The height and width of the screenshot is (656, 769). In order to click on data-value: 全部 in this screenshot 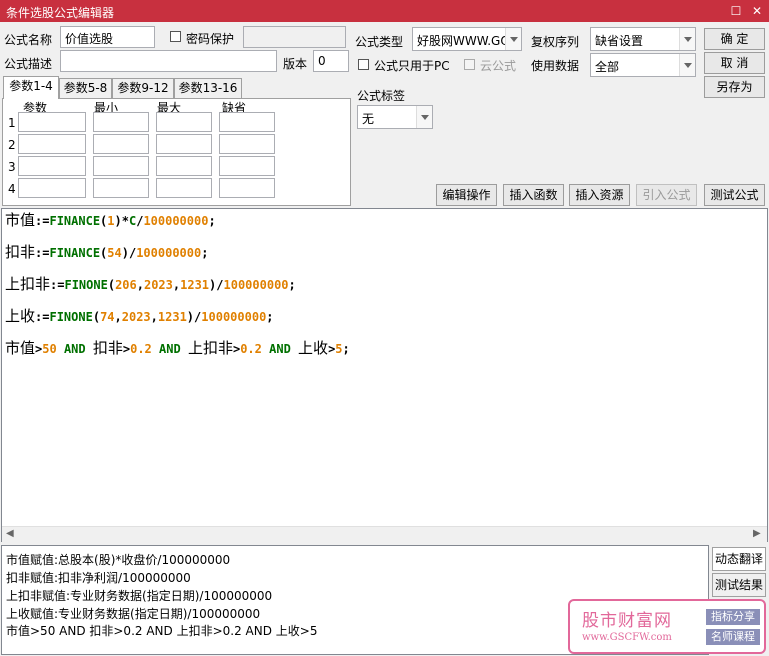, I will do `click(607, 67)`.